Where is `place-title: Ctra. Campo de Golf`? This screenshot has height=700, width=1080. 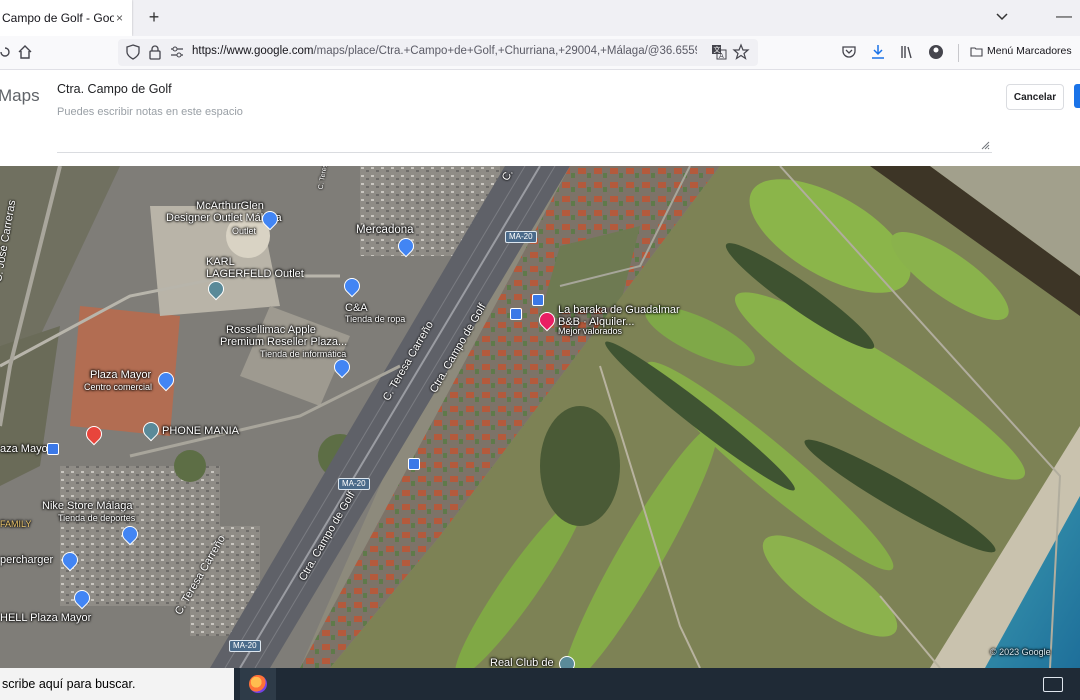
place-title: Ctra. Campo de Golf is located at coordinates (114, 89).